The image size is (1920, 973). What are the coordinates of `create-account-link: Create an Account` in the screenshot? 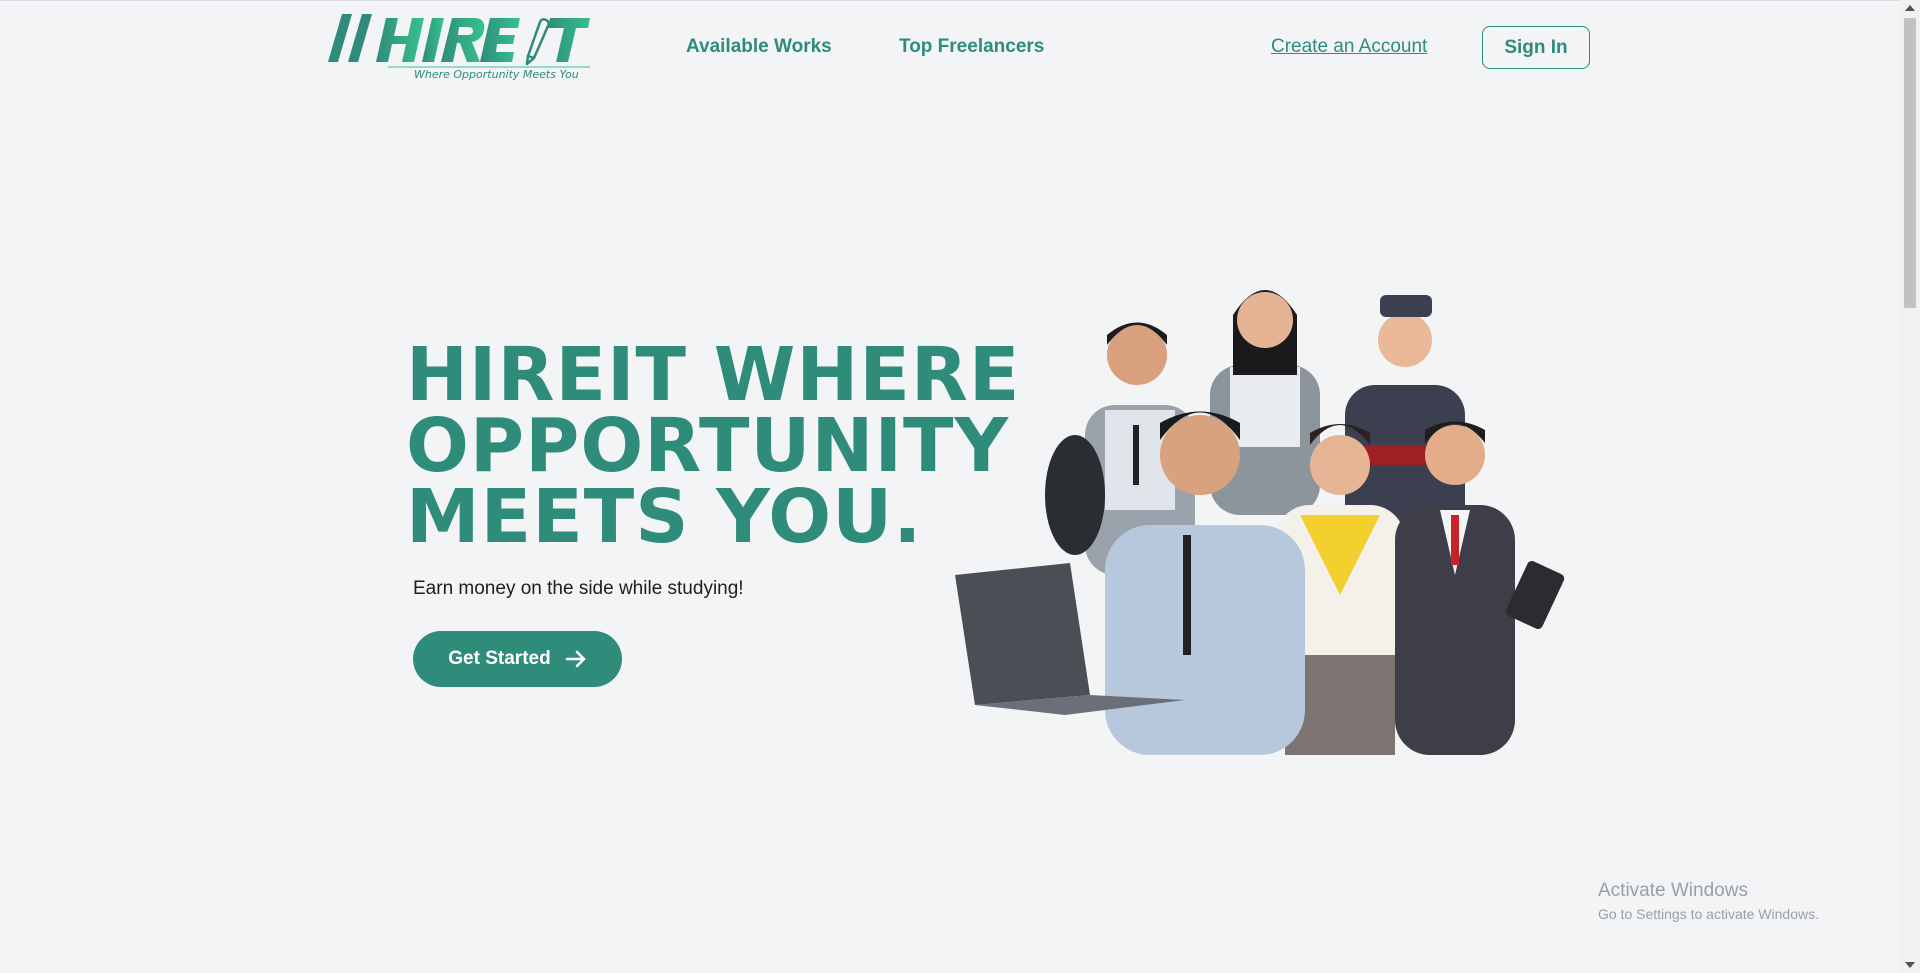 It's located at (1349, 47).